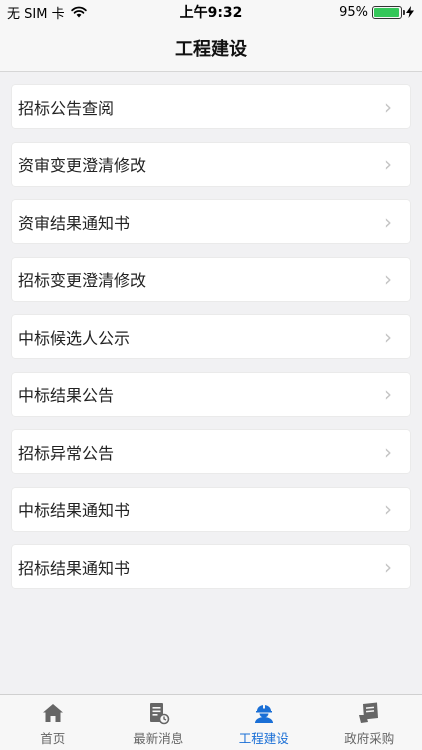 This screenshot has height=750, width=422. Describe the element at coordinates (211, 566) in the screenshot. I see `menu-item: 招标结果通知书 ›` at that location.